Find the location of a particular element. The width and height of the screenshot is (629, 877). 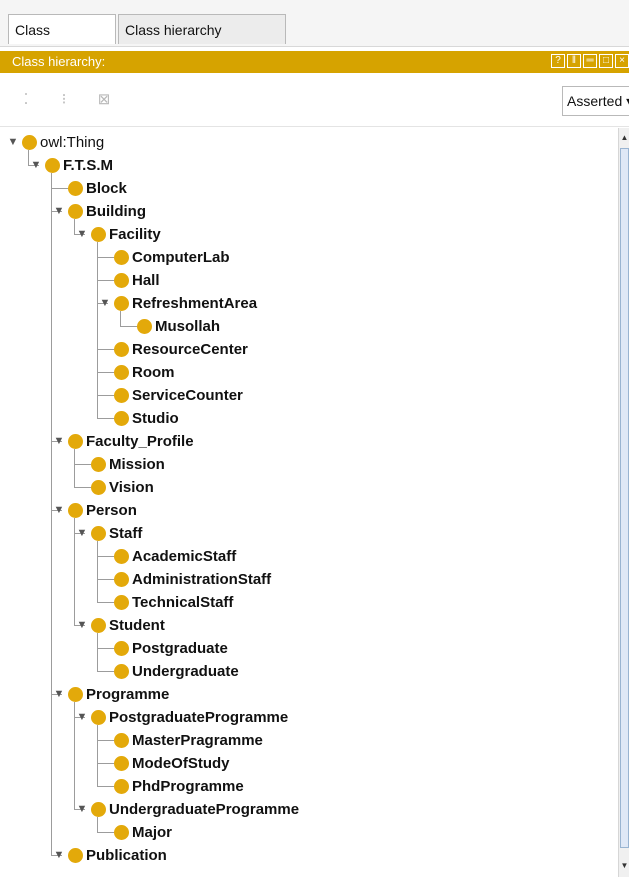

tree-node: Studio is located at coordinates (309, 418).